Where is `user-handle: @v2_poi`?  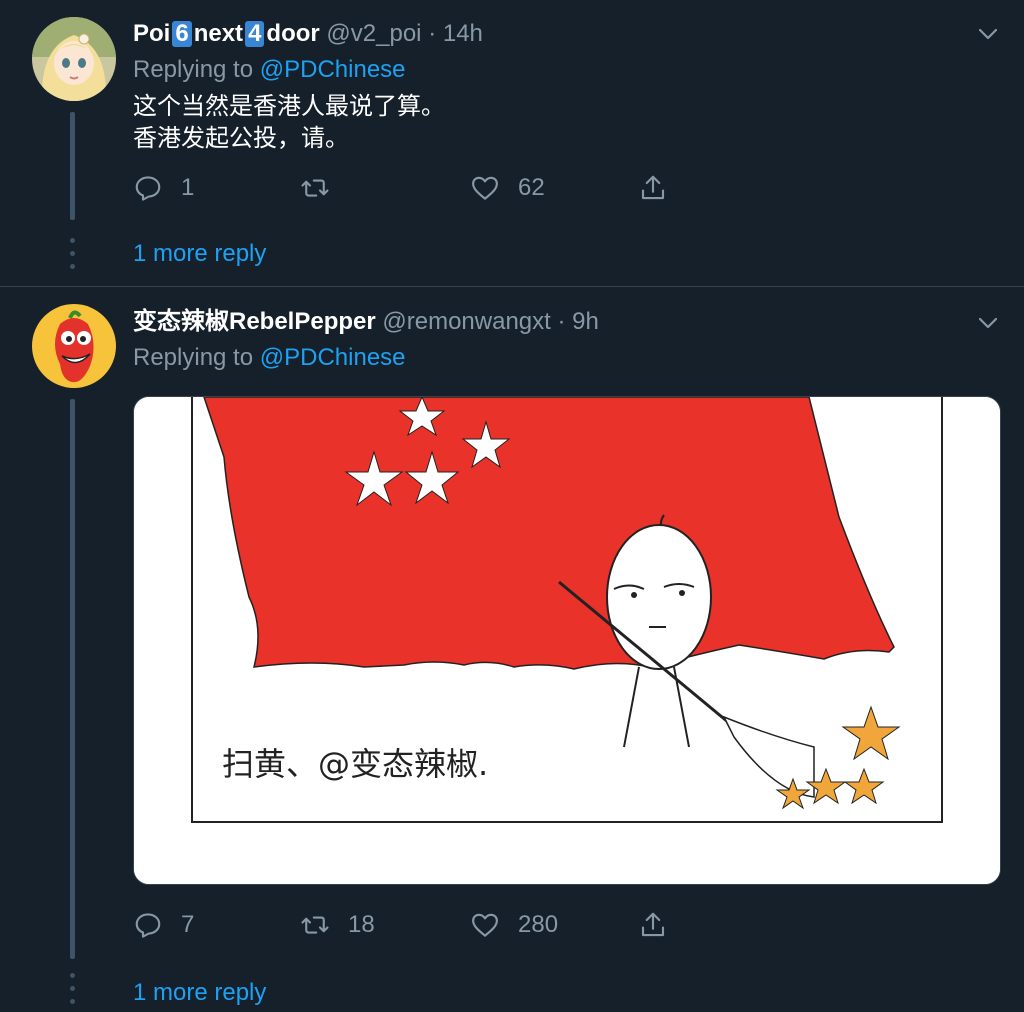 user-handle: @v2_poi is located at coordinates (373, 33).